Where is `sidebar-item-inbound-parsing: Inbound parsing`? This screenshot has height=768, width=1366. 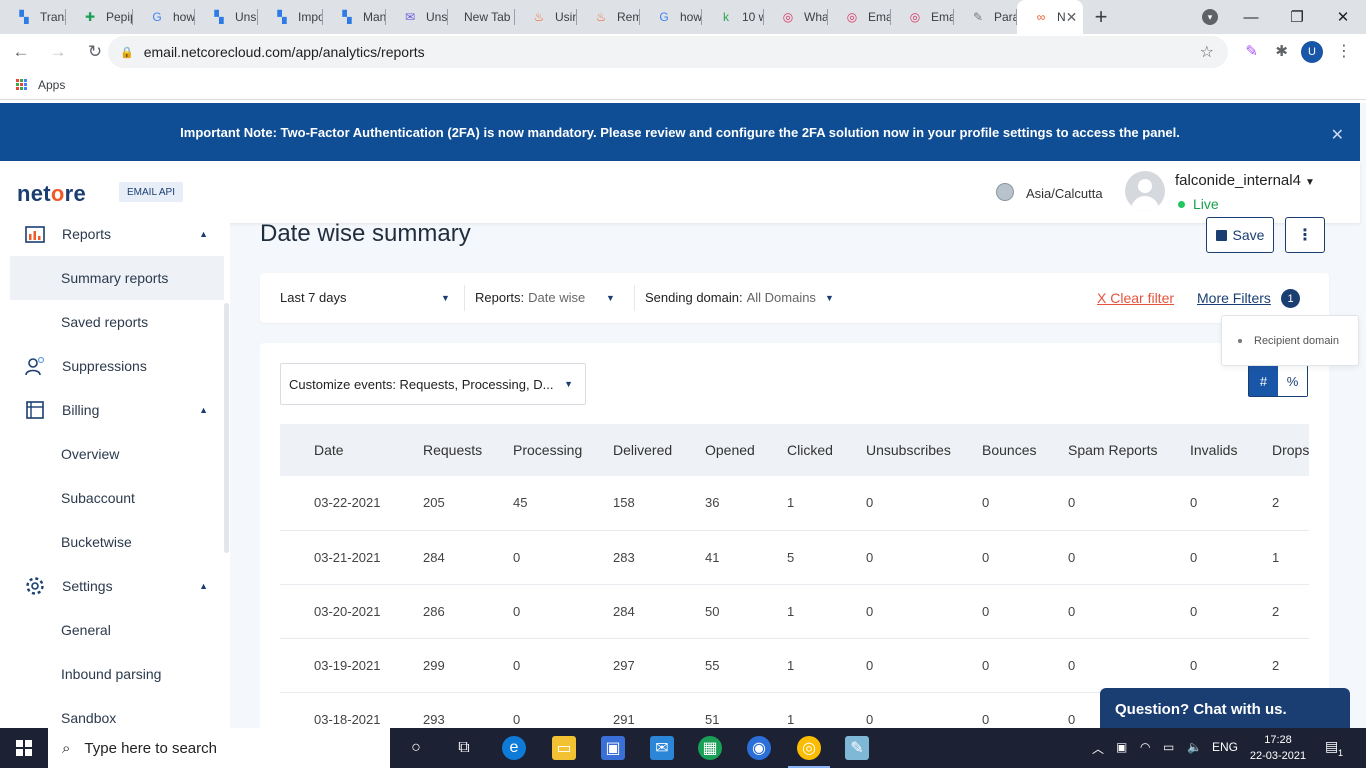
sidebar-item-inbound-parsing: Inbound parsing is located at coordinates (117, 674).